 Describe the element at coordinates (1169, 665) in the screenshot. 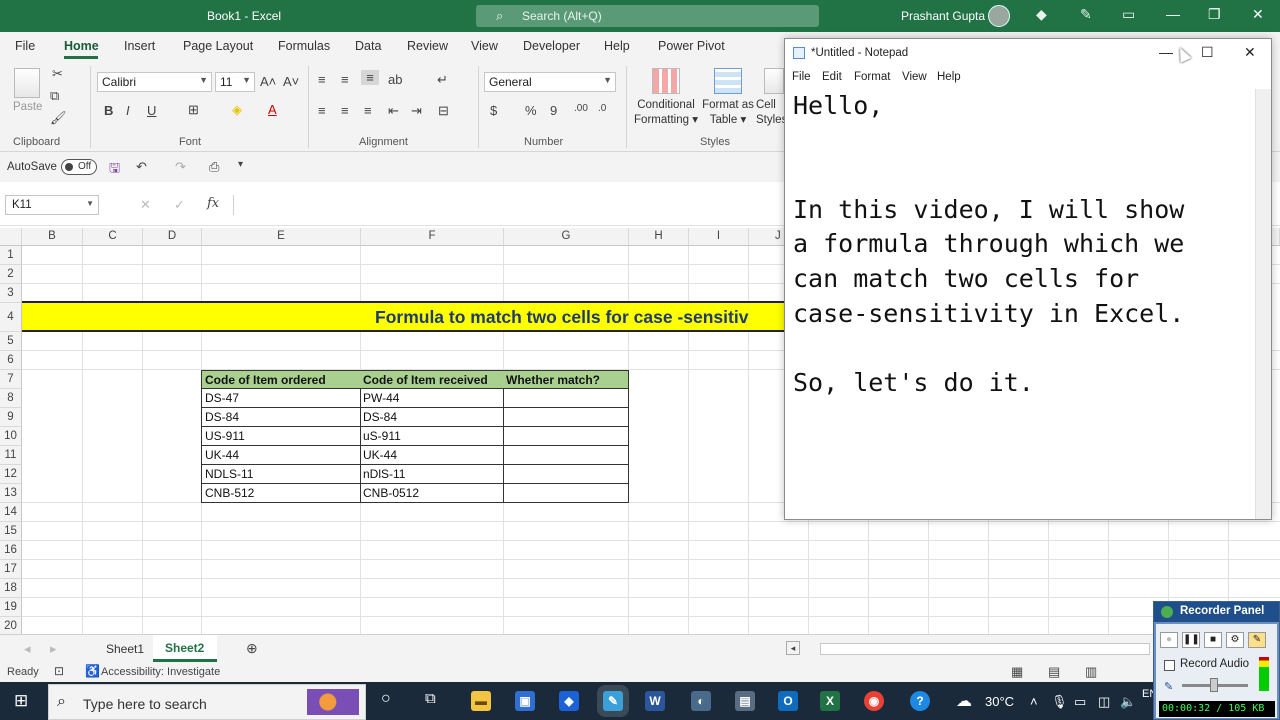

I see `record-audio-checkbox` at that location.